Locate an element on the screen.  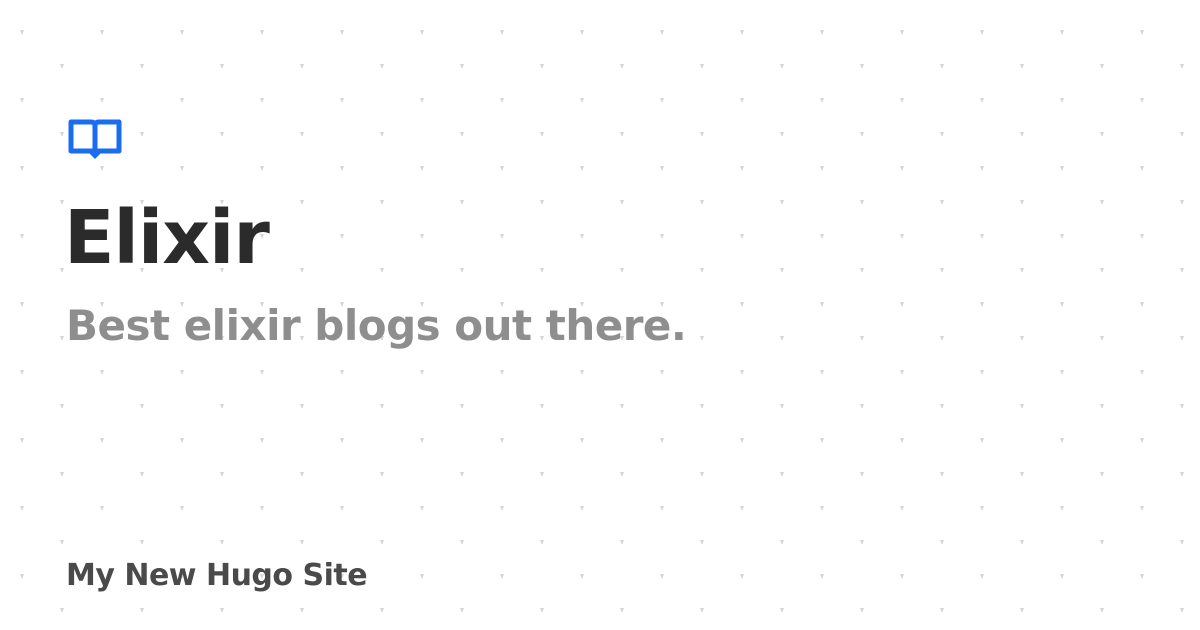
open-book-icon is located at coordinates (95, 139).